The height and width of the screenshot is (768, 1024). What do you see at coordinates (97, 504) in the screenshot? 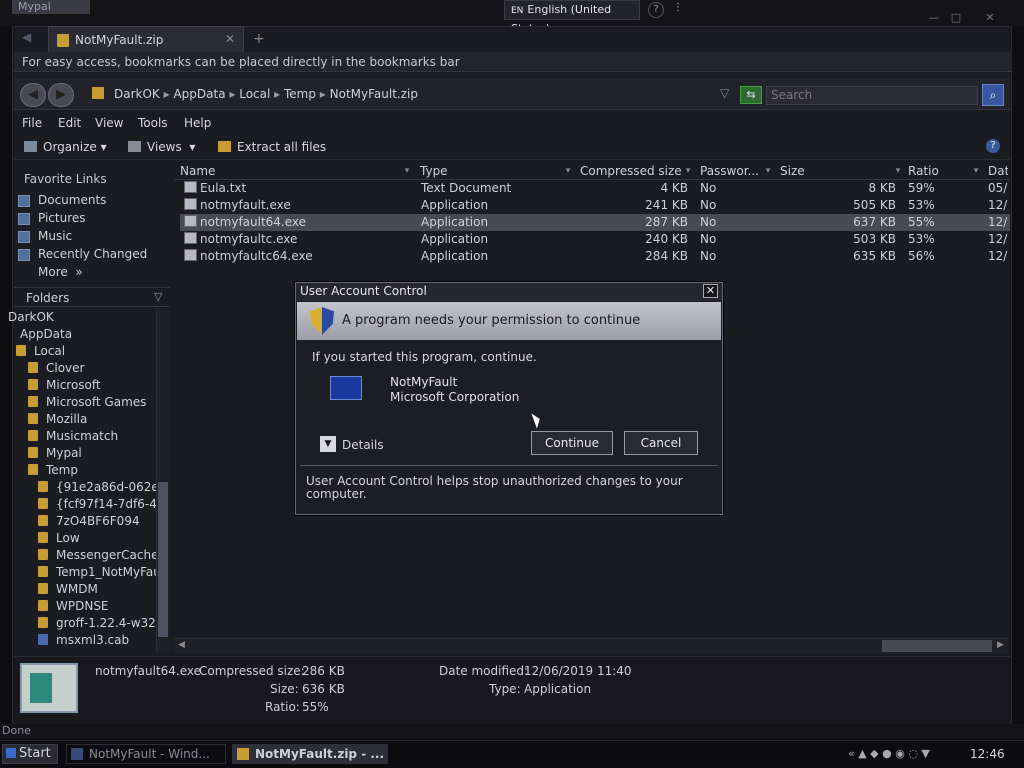
I see `tree-item: {fcf97f14-7df6-4f2` at bounding box center [97, 504].